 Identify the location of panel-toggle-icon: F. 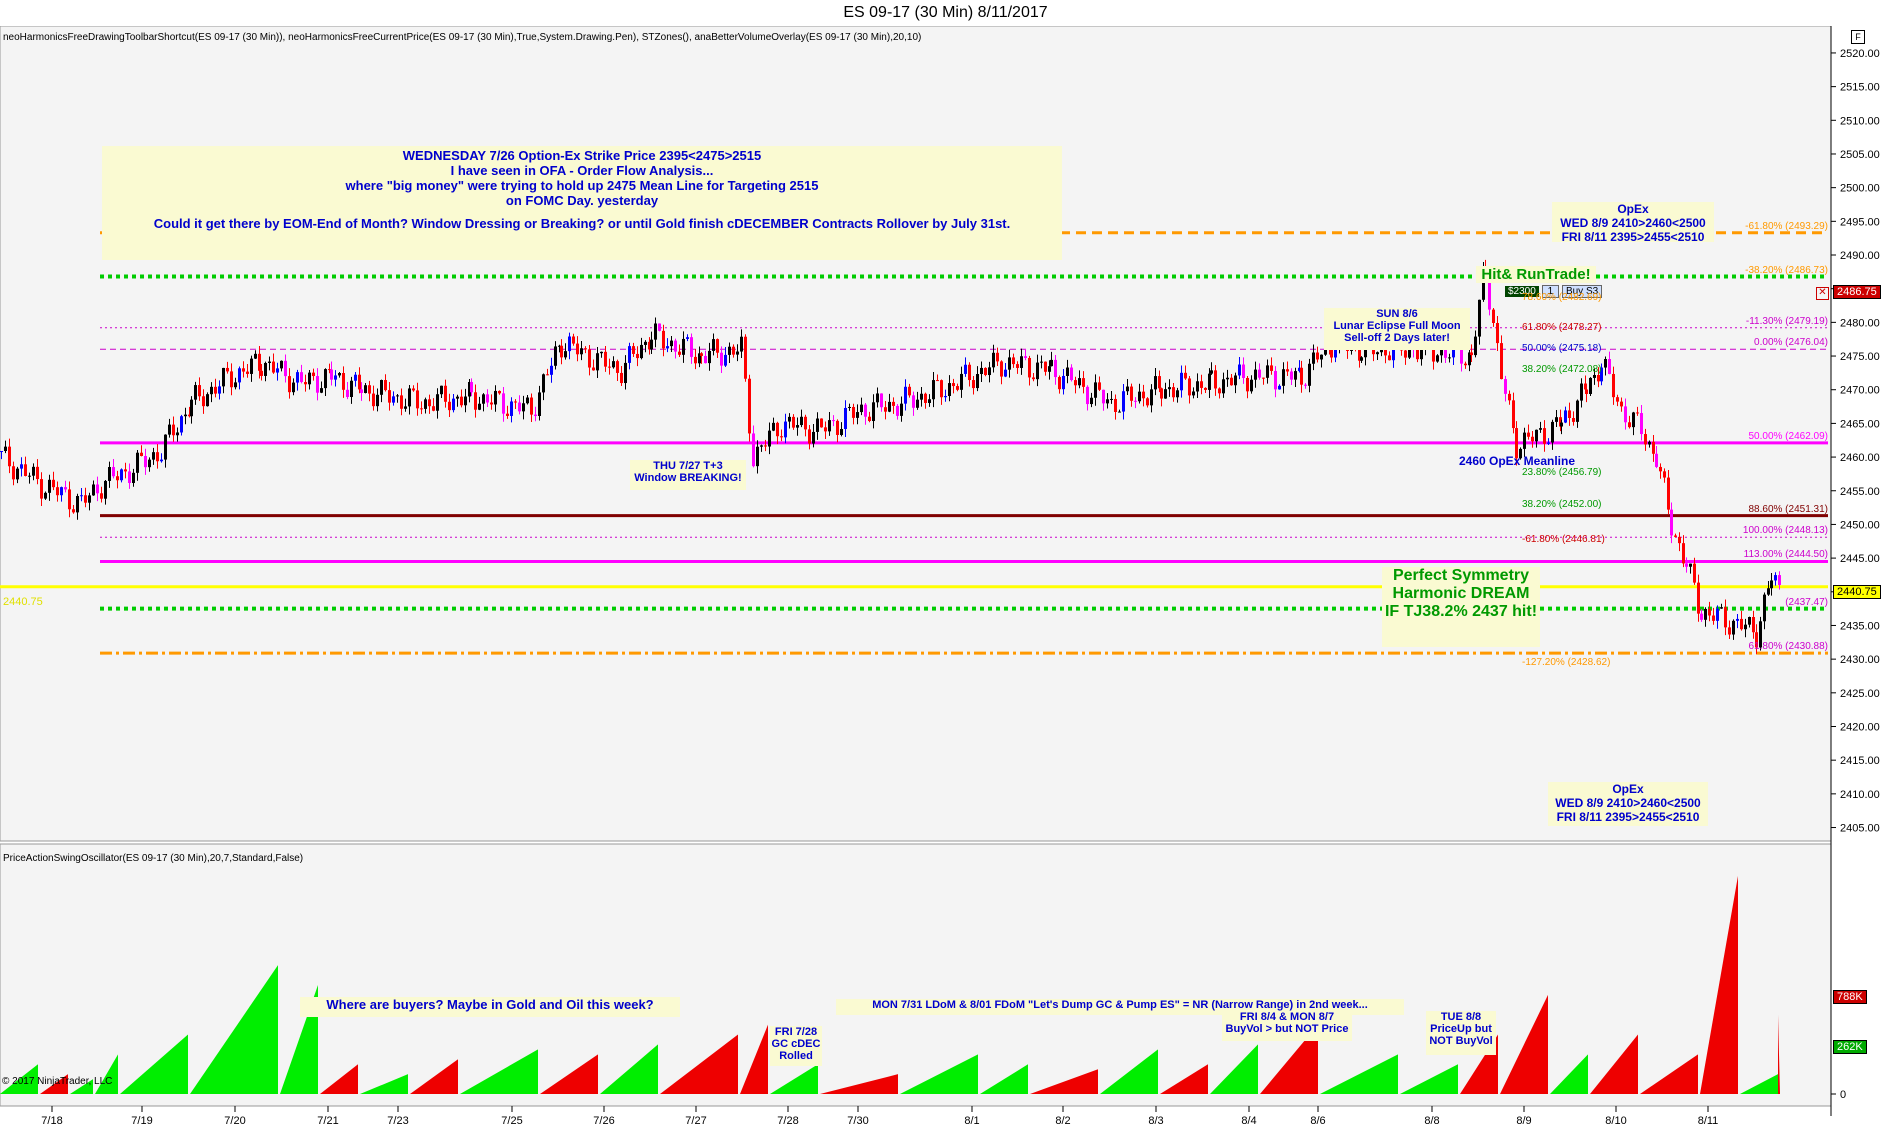
(1858, 37).